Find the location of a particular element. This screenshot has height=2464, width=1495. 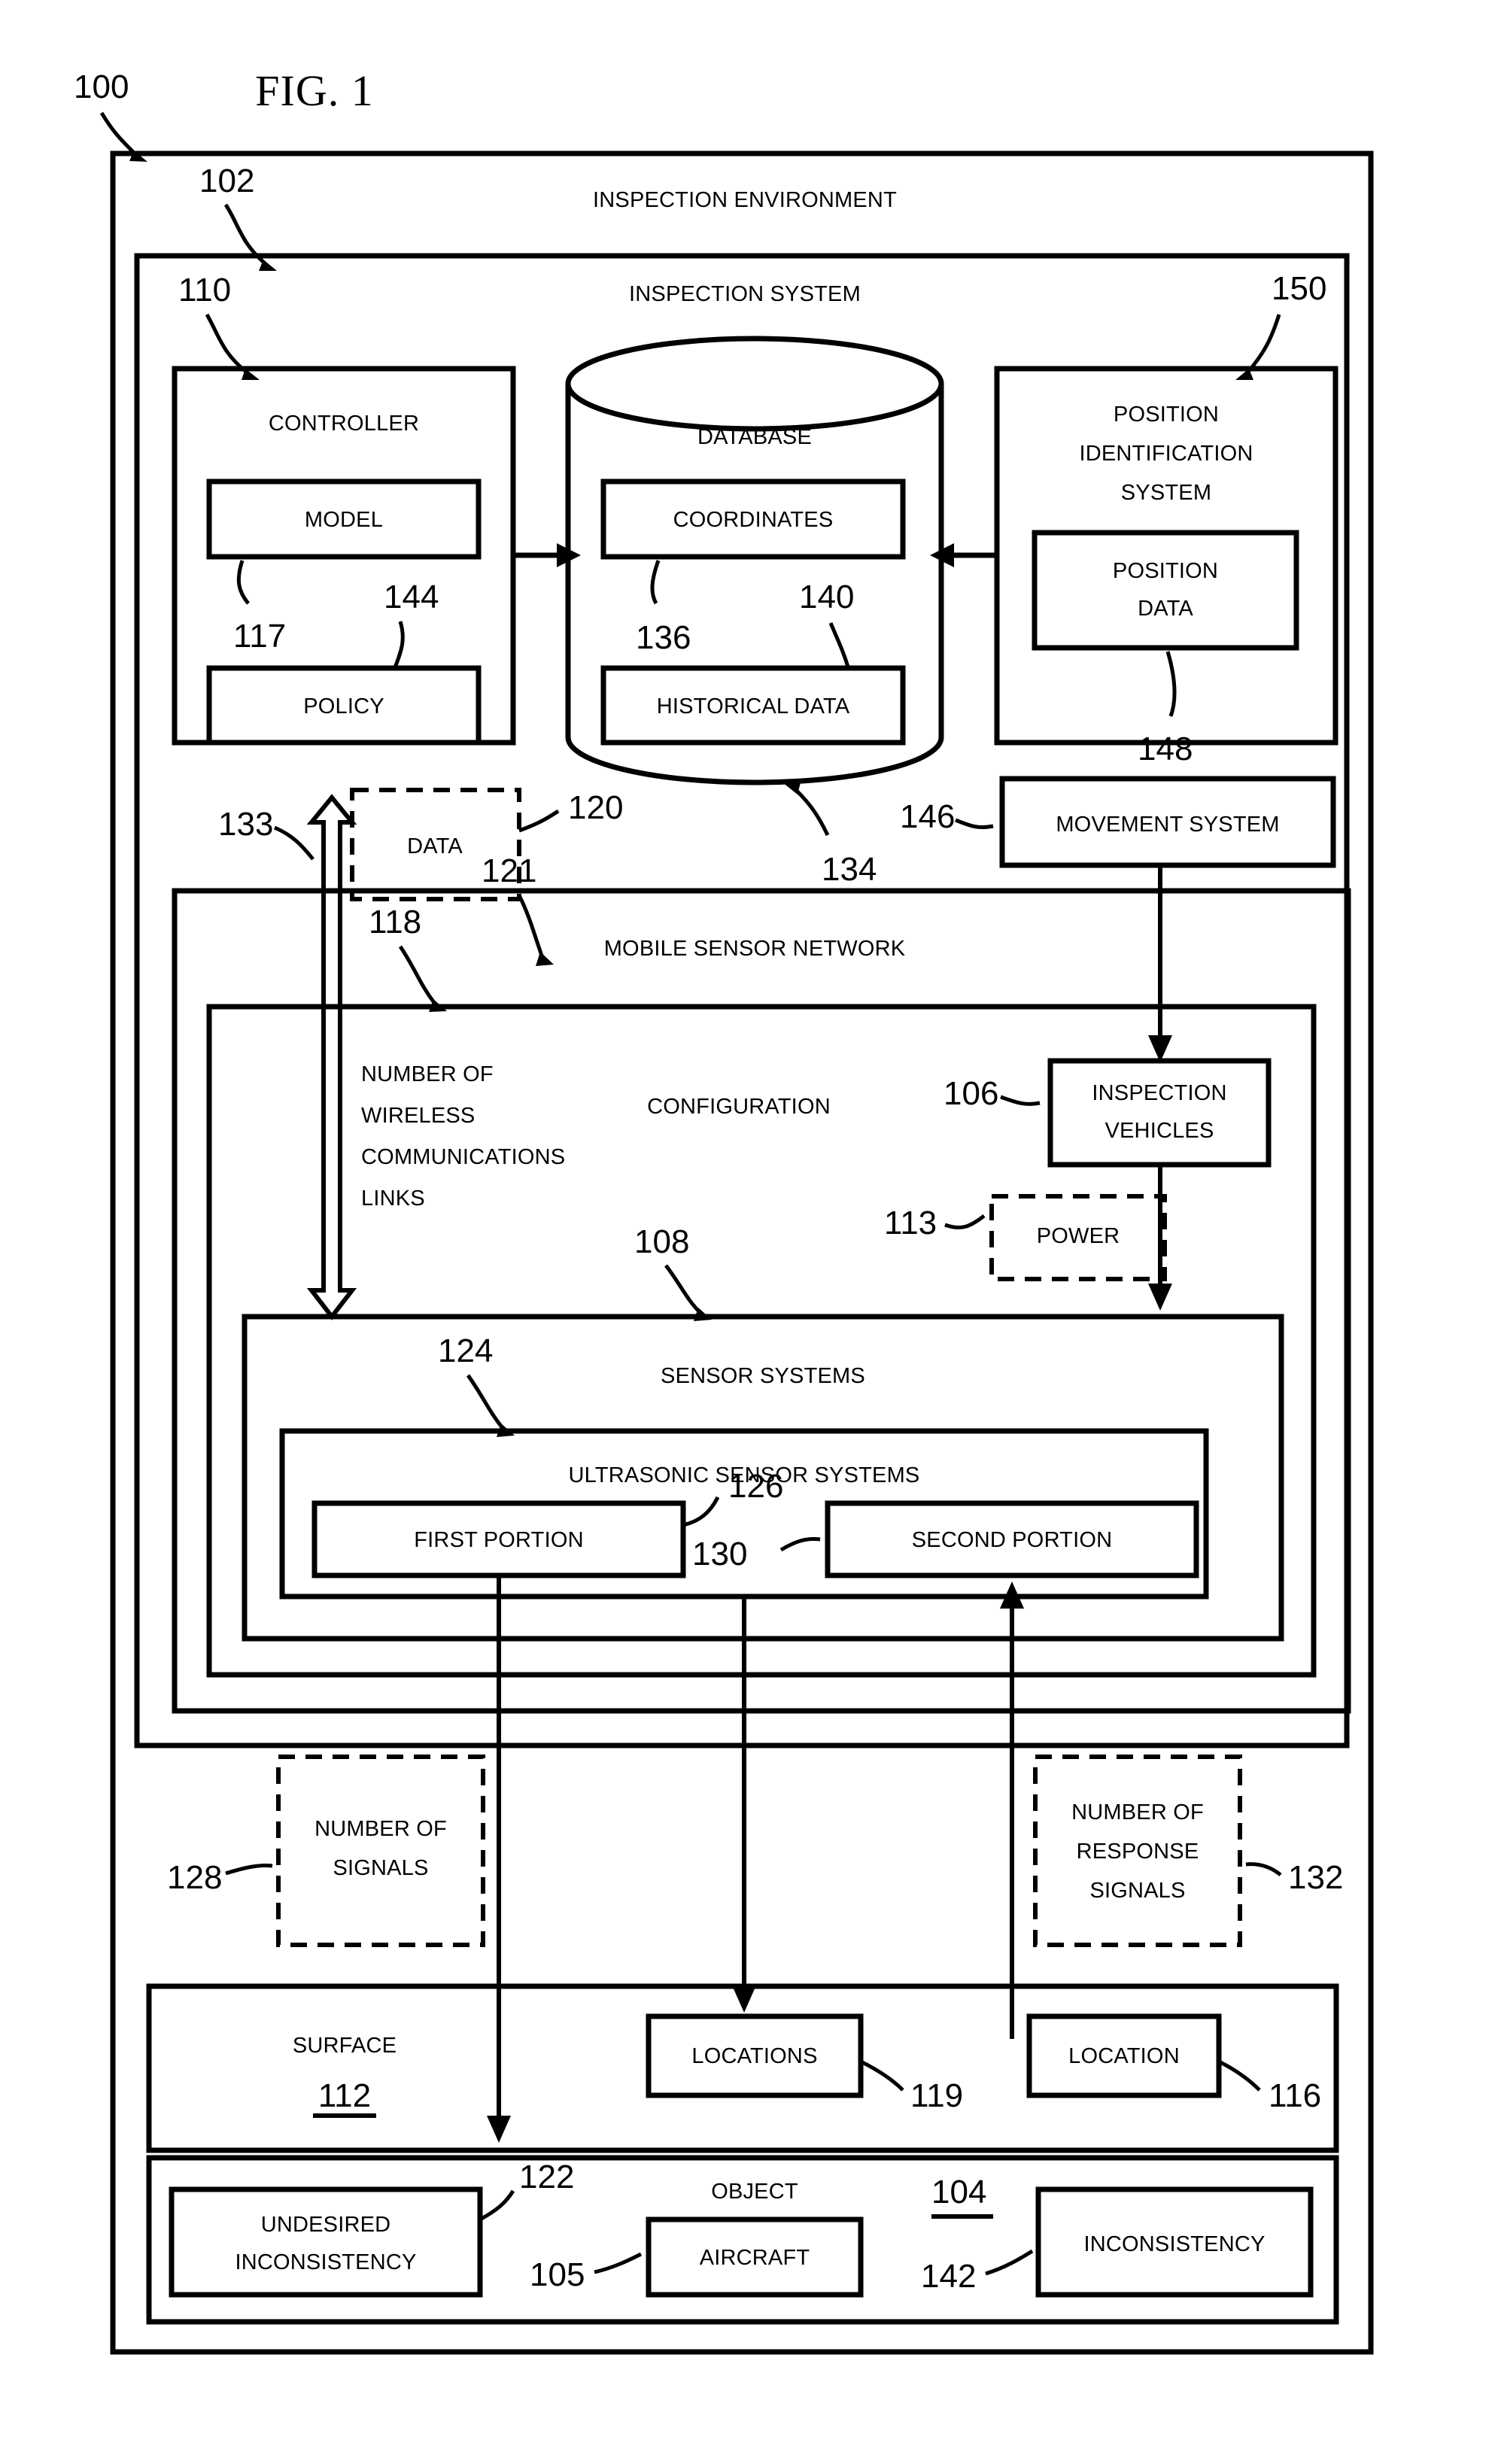

number-of-signals-box is located at coordinates (380, 1851).